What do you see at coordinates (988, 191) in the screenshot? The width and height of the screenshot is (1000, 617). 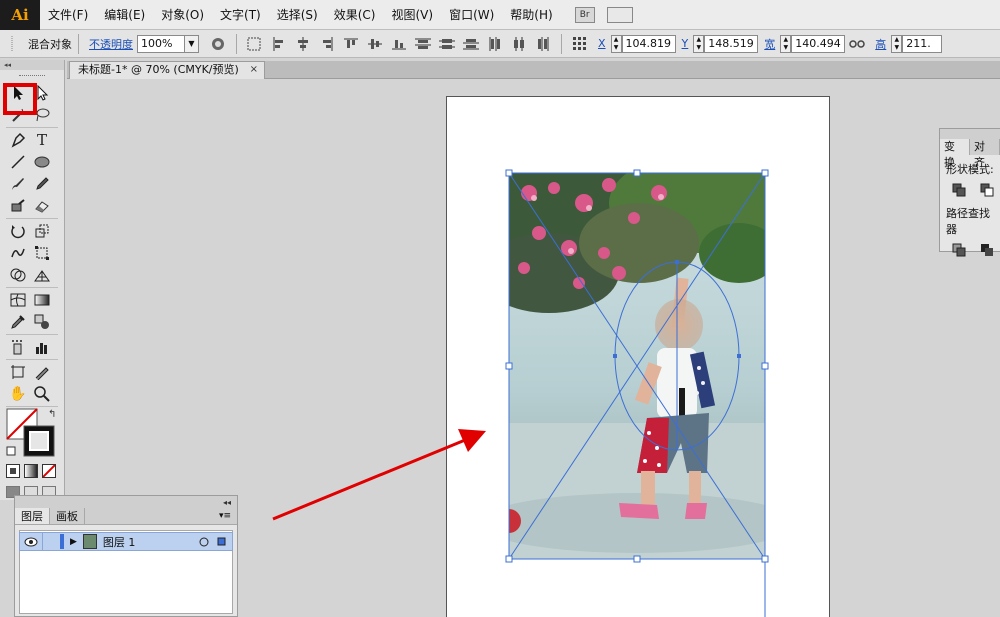 I see `minus-front-icon` at bounding box center [988, 191].